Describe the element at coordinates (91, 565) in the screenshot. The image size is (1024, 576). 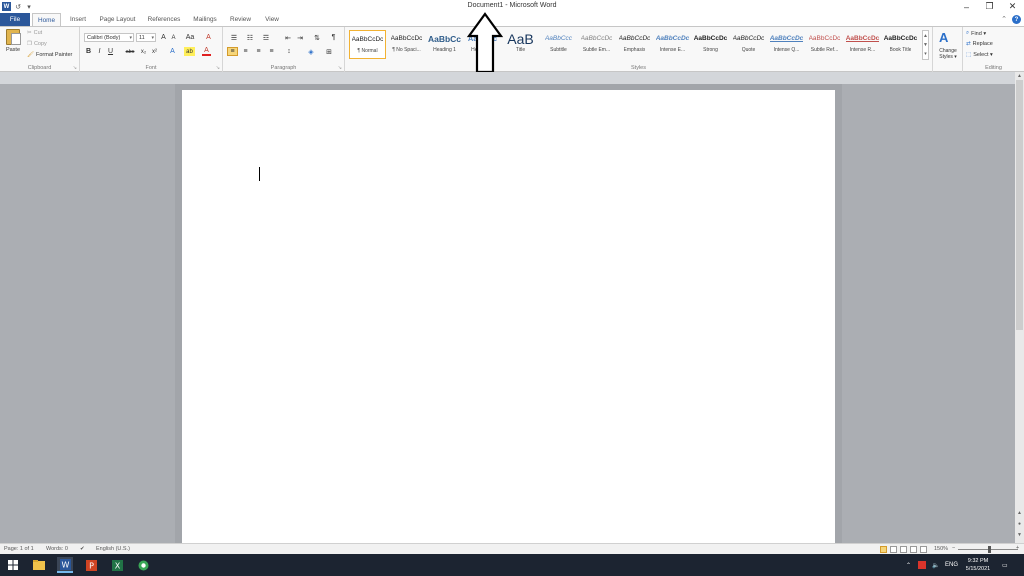
I see `powerpoint-taskbar-icon: P` at that location.